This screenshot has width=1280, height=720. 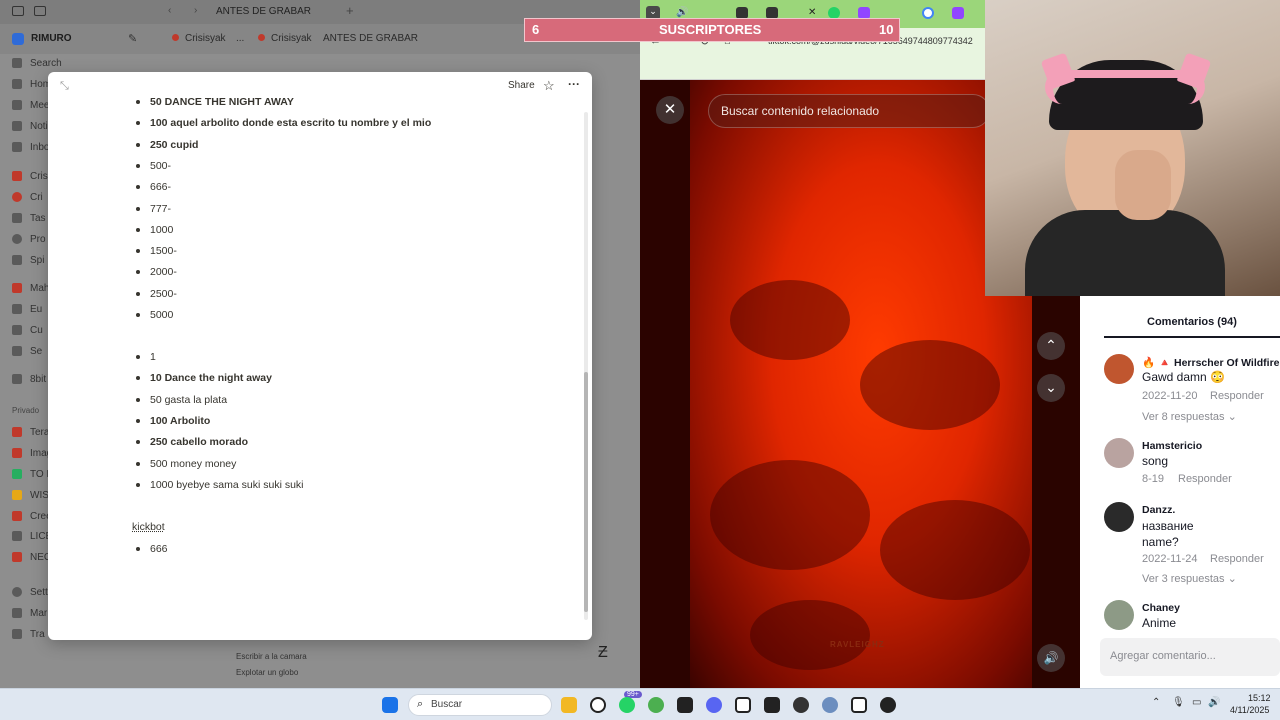 What do you see at coordinates (390, 705) in the screenshot?
I see `windows-start-icon` at bounding box center [390, 705].